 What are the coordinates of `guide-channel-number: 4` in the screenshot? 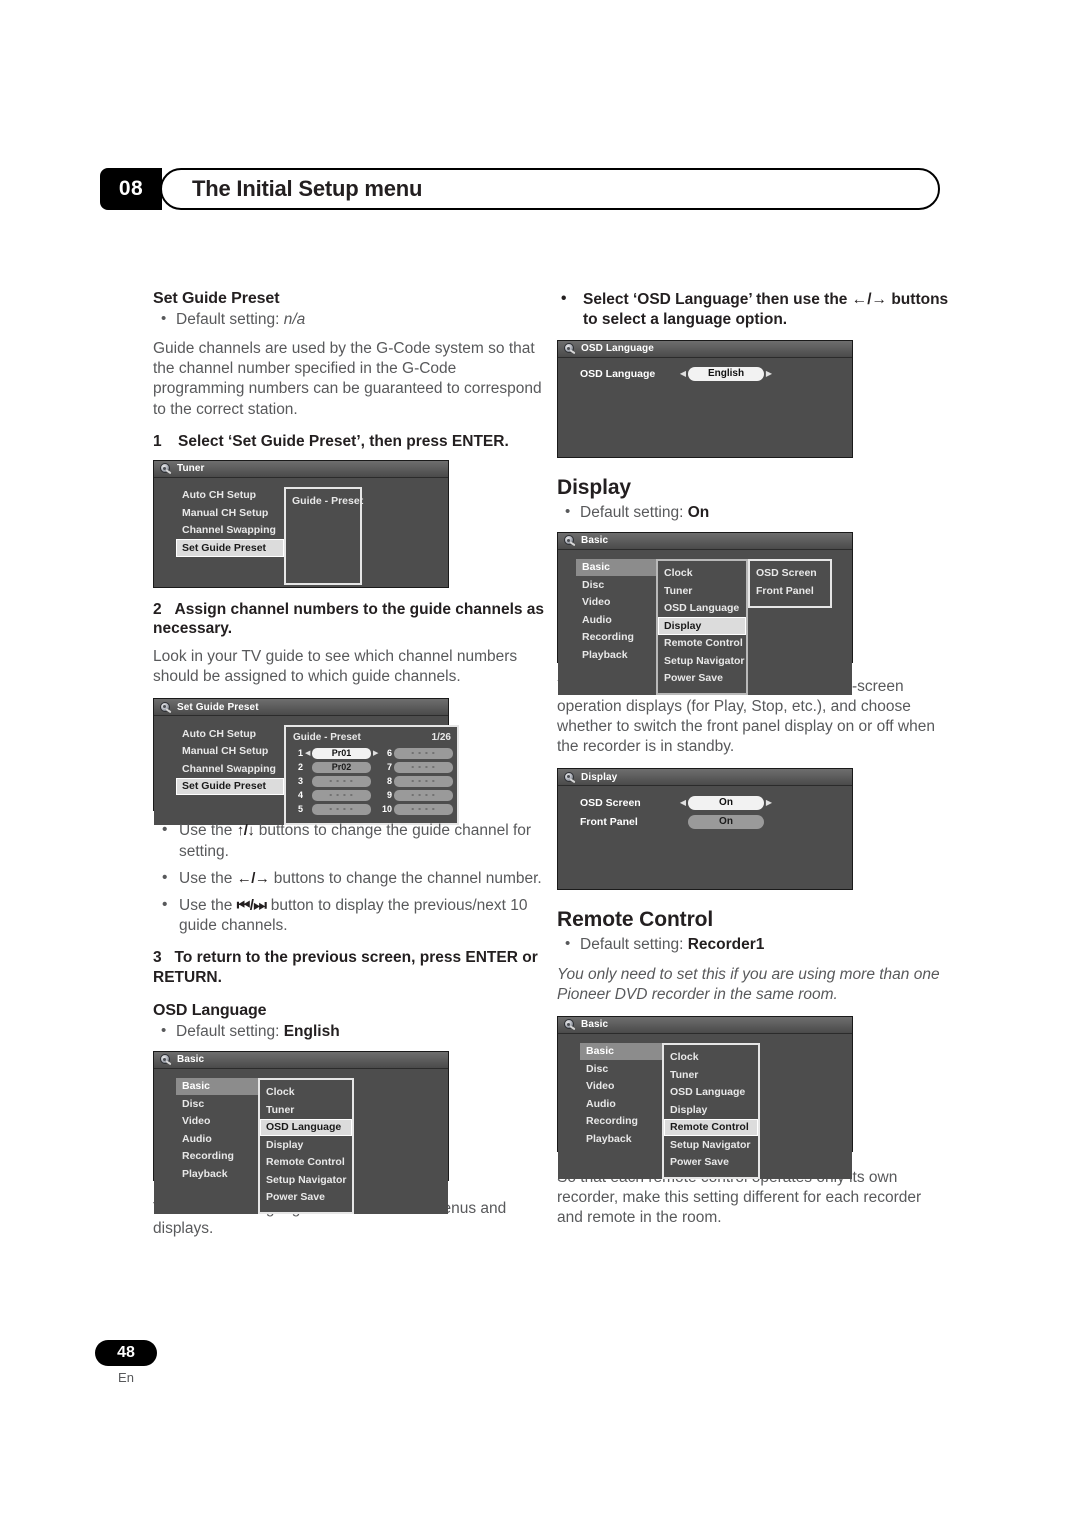 It's located at (300, 795).